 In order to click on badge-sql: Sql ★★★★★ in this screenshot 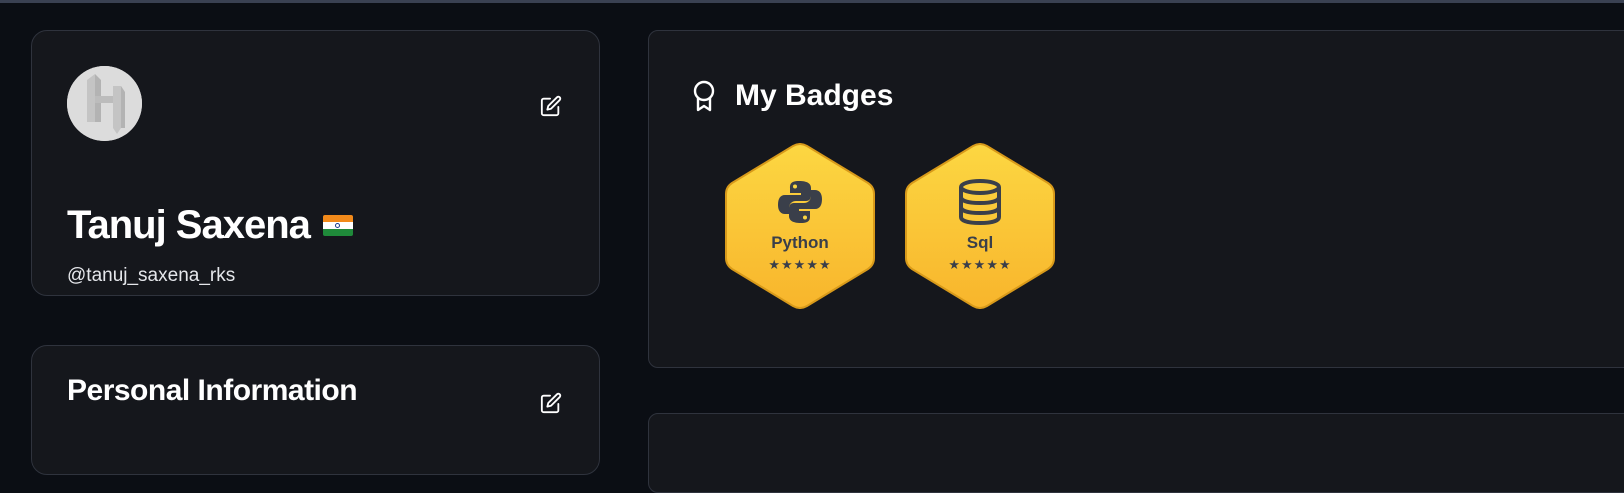, I will do `click(980, 226)`.